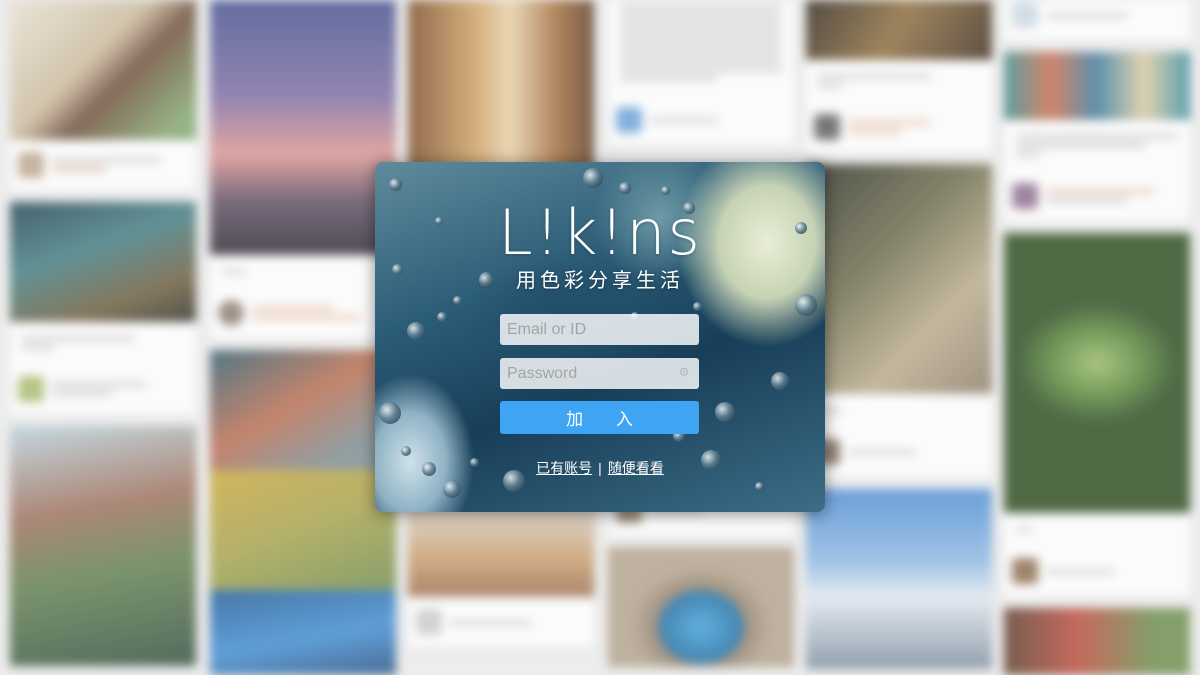  Describe the element at coordinates (599, 373) in the screenshot. I see `password-input` at that location.